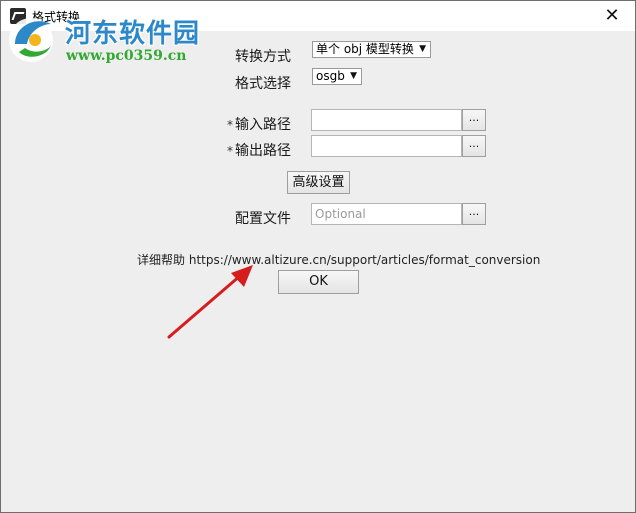 The height and width of the screenshot is (513, 636). Describe the element at coordinates (31, 40) in the screenshot. I see `watermark-logo-icon` at that location.